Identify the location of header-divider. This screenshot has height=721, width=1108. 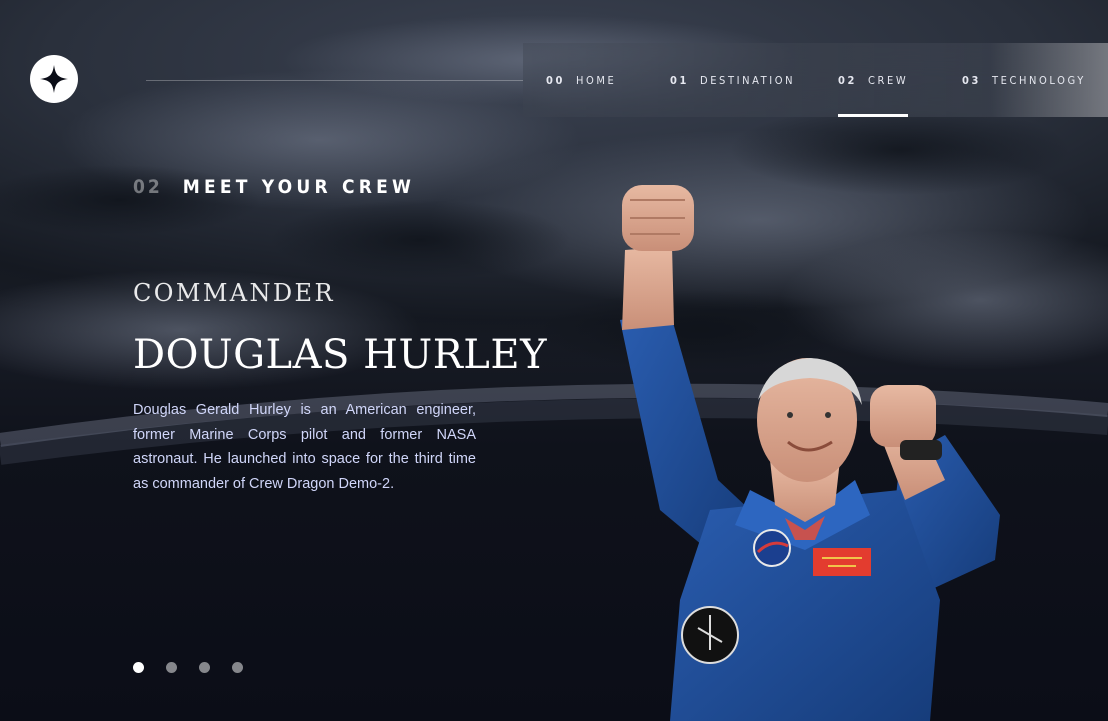
(334, 80).